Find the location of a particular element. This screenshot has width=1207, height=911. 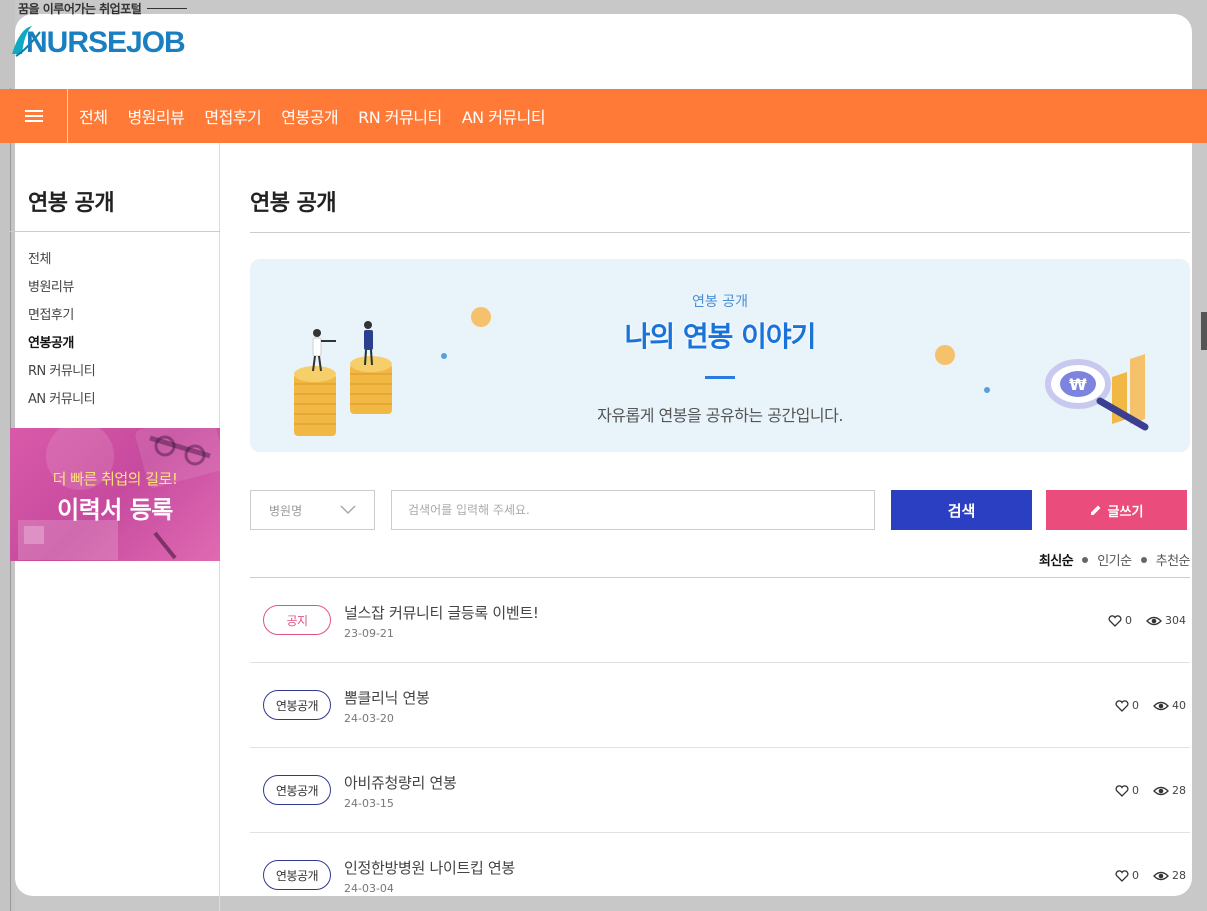

scrollbar-thumb is located at coordinates (1204, 331).